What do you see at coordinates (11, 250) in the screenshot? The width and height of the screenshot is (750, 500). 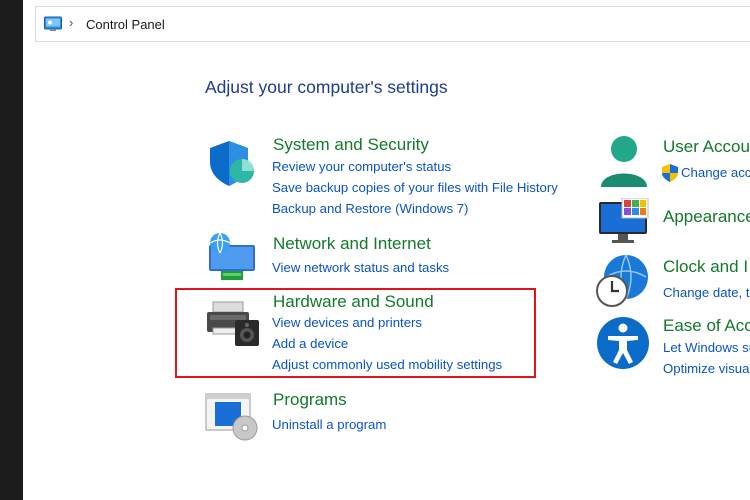 I see `window-left-edge` at bounding box center [11, 250].